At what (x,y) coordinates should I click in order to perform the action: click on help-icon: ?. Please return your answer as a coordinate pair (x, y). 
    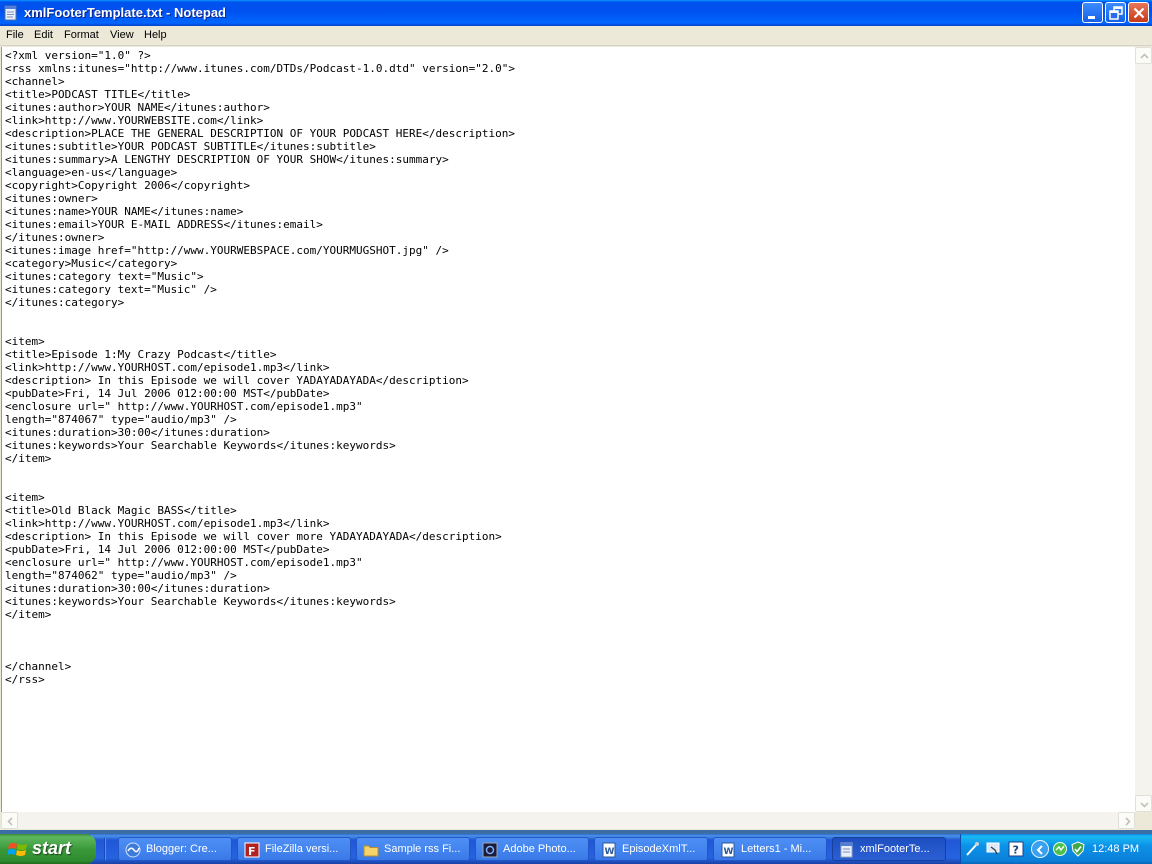
    Looking at the image, I should click on (1016, 849).